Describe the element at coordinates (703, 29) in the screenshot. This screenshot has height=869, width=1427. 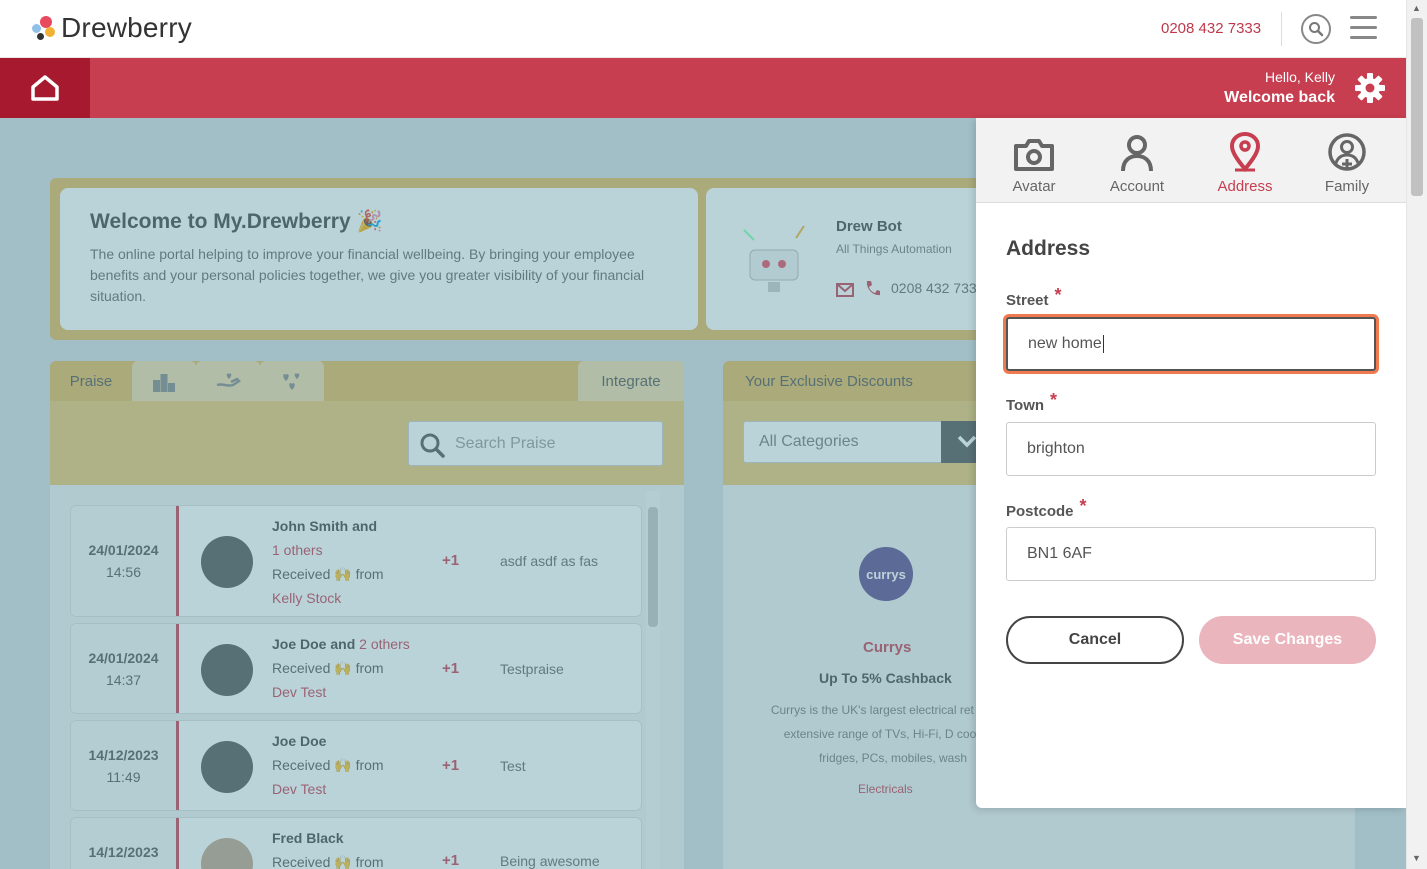
I see `top-bar: Drewberry 0208 432 7333` at that location.